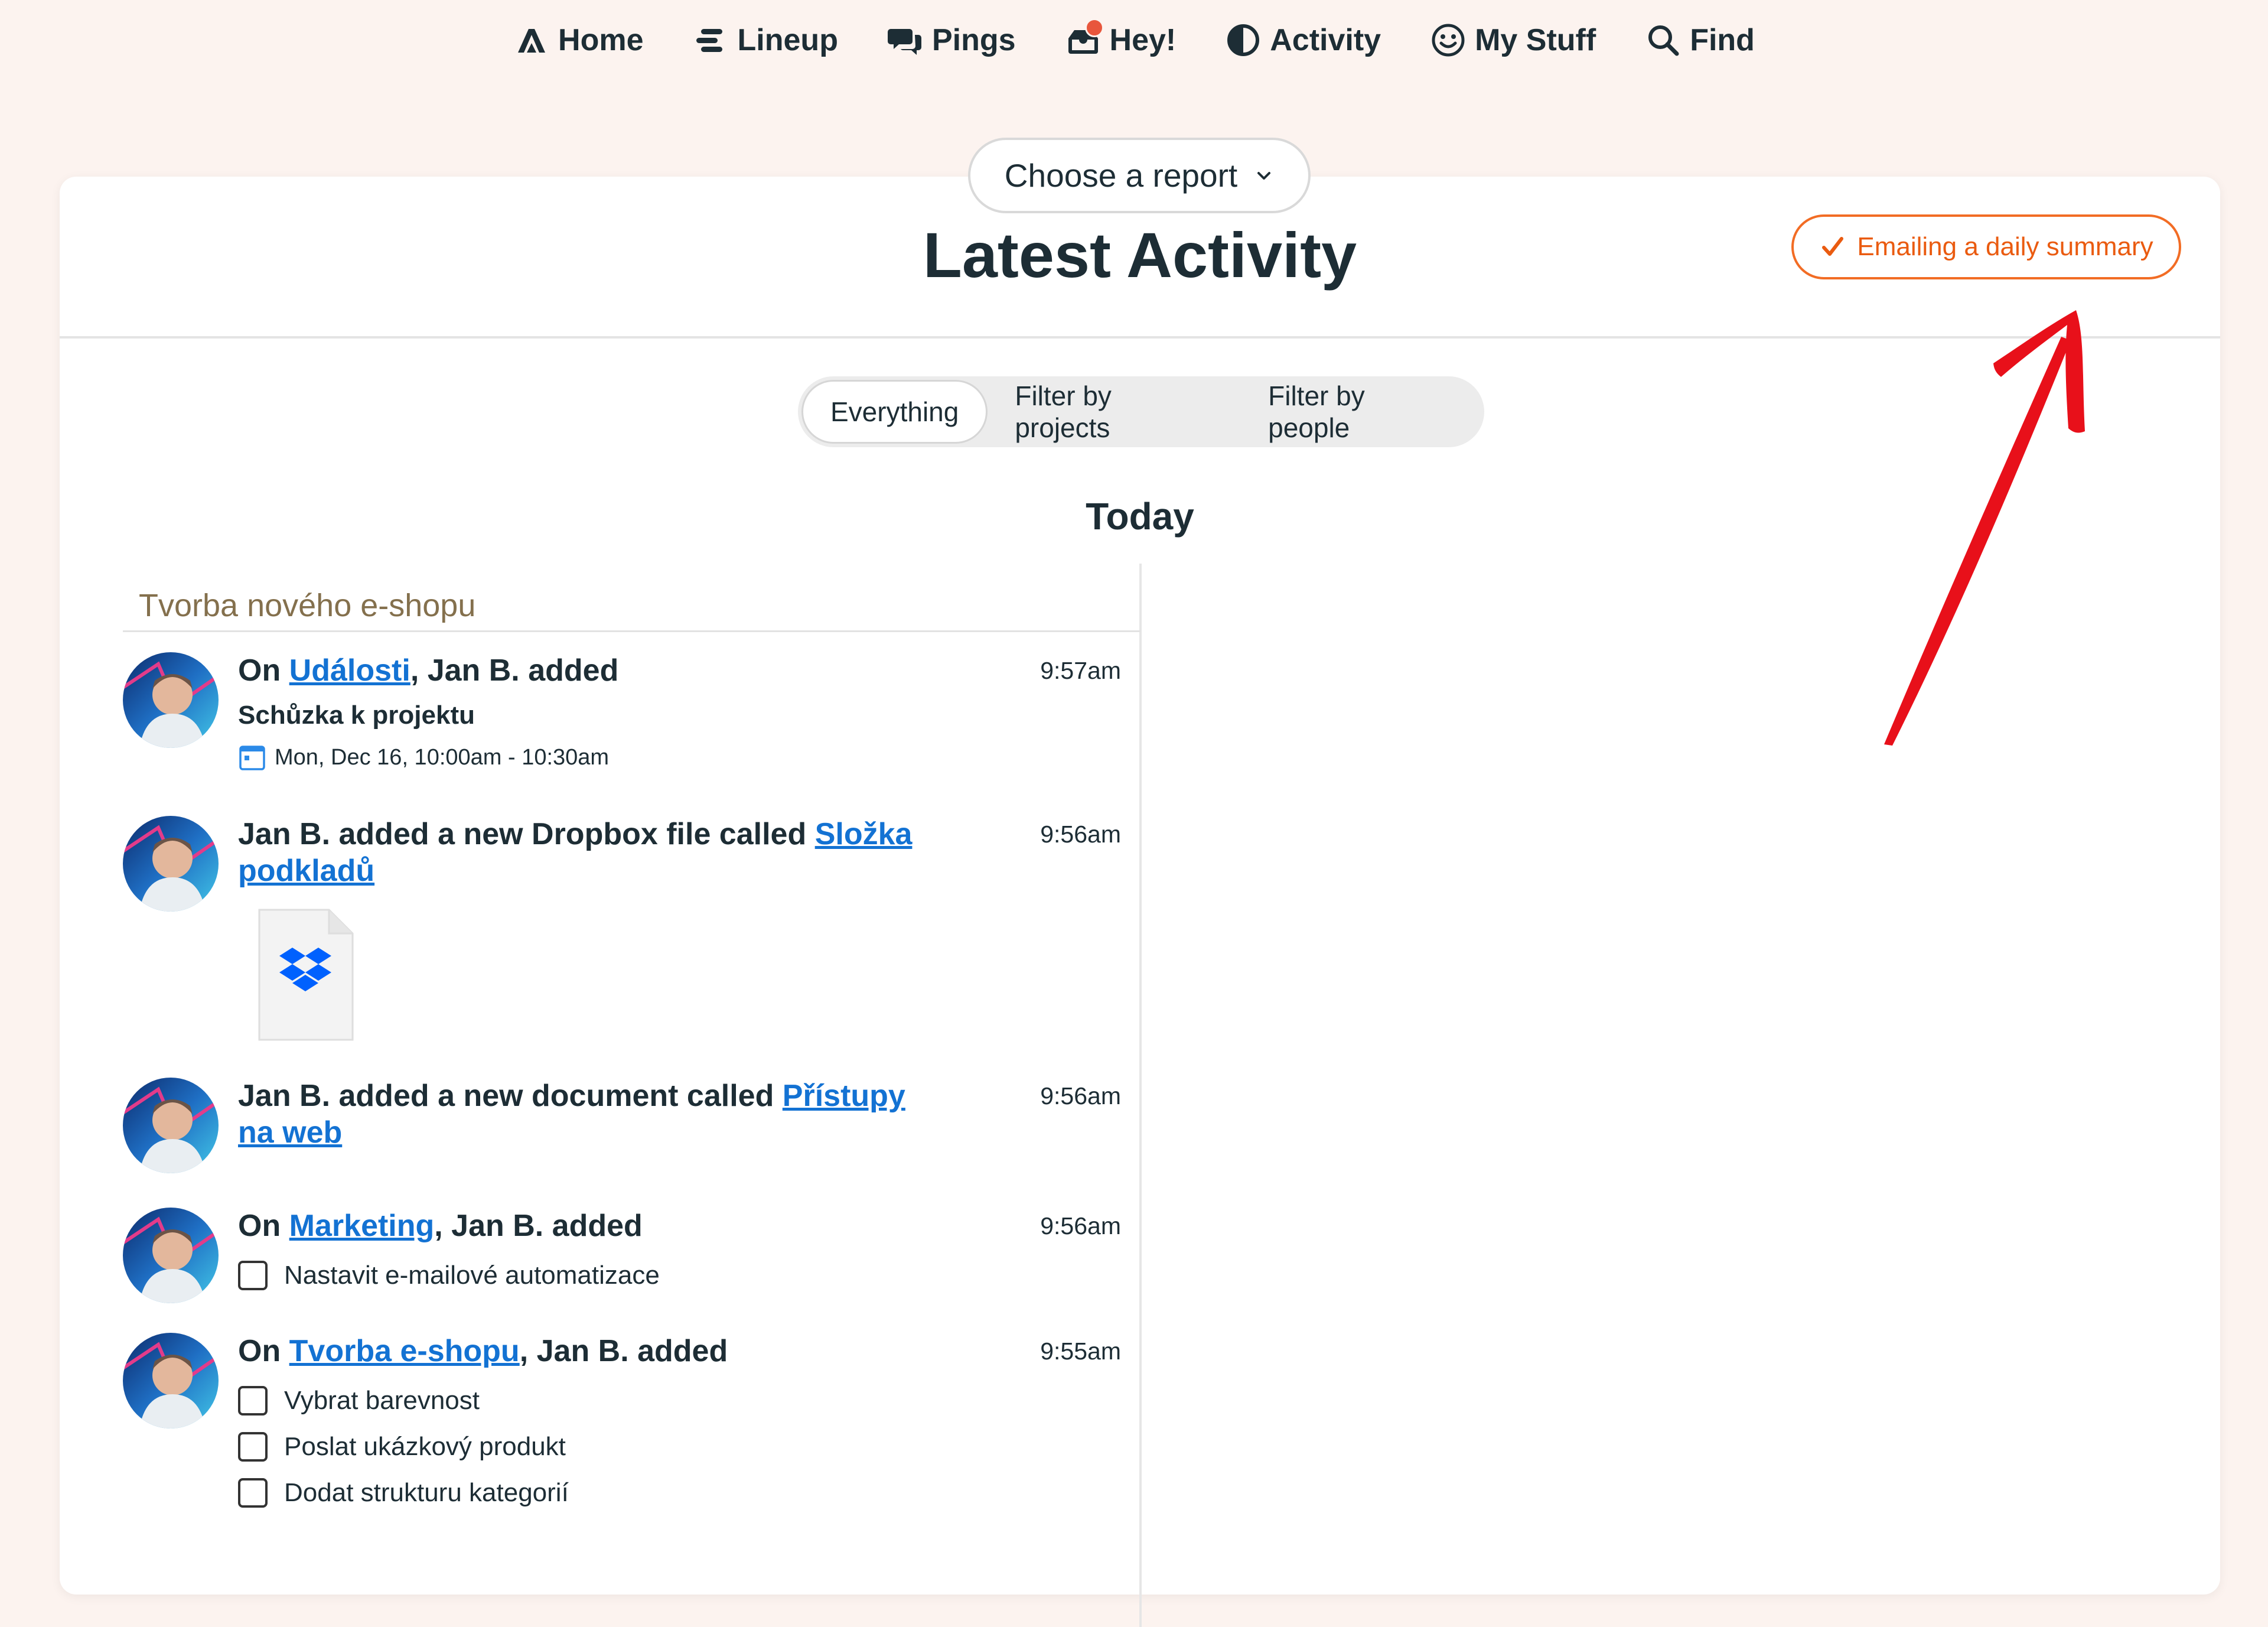 This screenshot has height=1627, width=2268. Describe the element at coordinates (1663, 40) in the screenshot. I see `search-icon` at that location.